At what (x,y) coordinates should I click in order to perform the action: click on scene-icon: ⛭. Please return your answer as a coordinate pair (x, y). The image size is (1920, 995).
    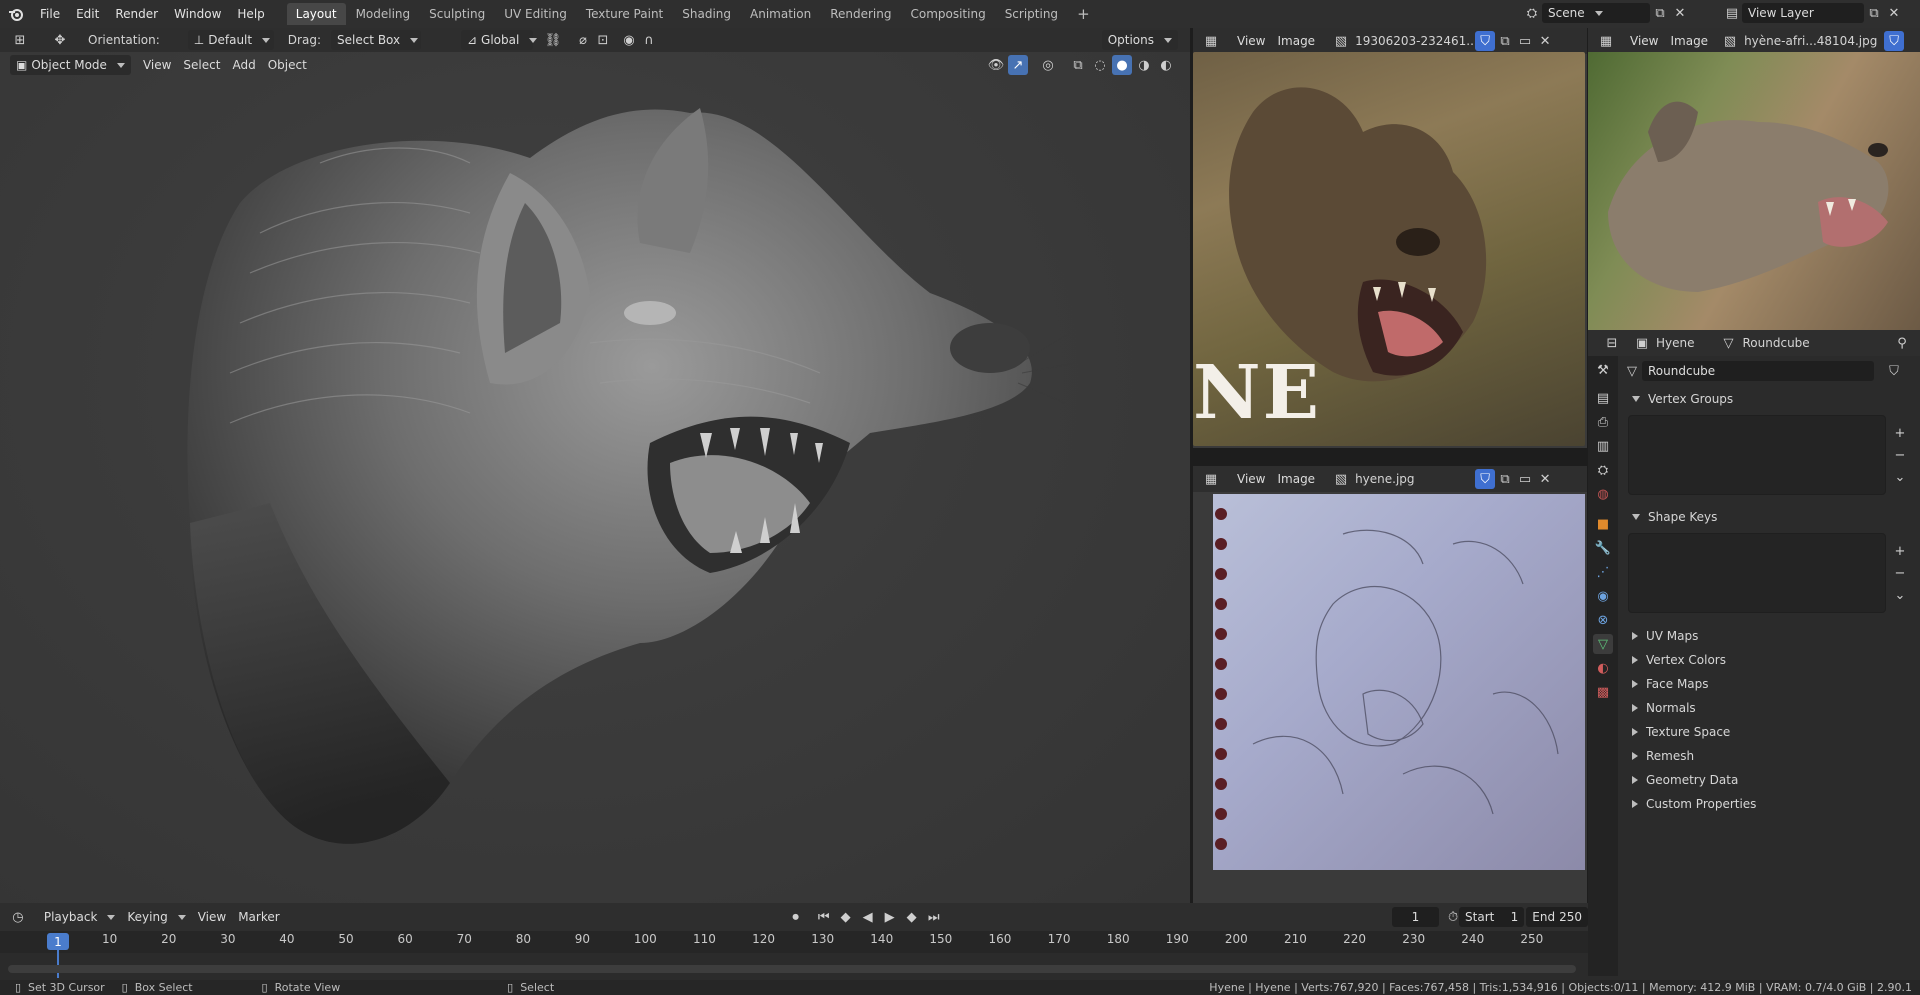
    Looking at the image, I should click on (1532, 13).